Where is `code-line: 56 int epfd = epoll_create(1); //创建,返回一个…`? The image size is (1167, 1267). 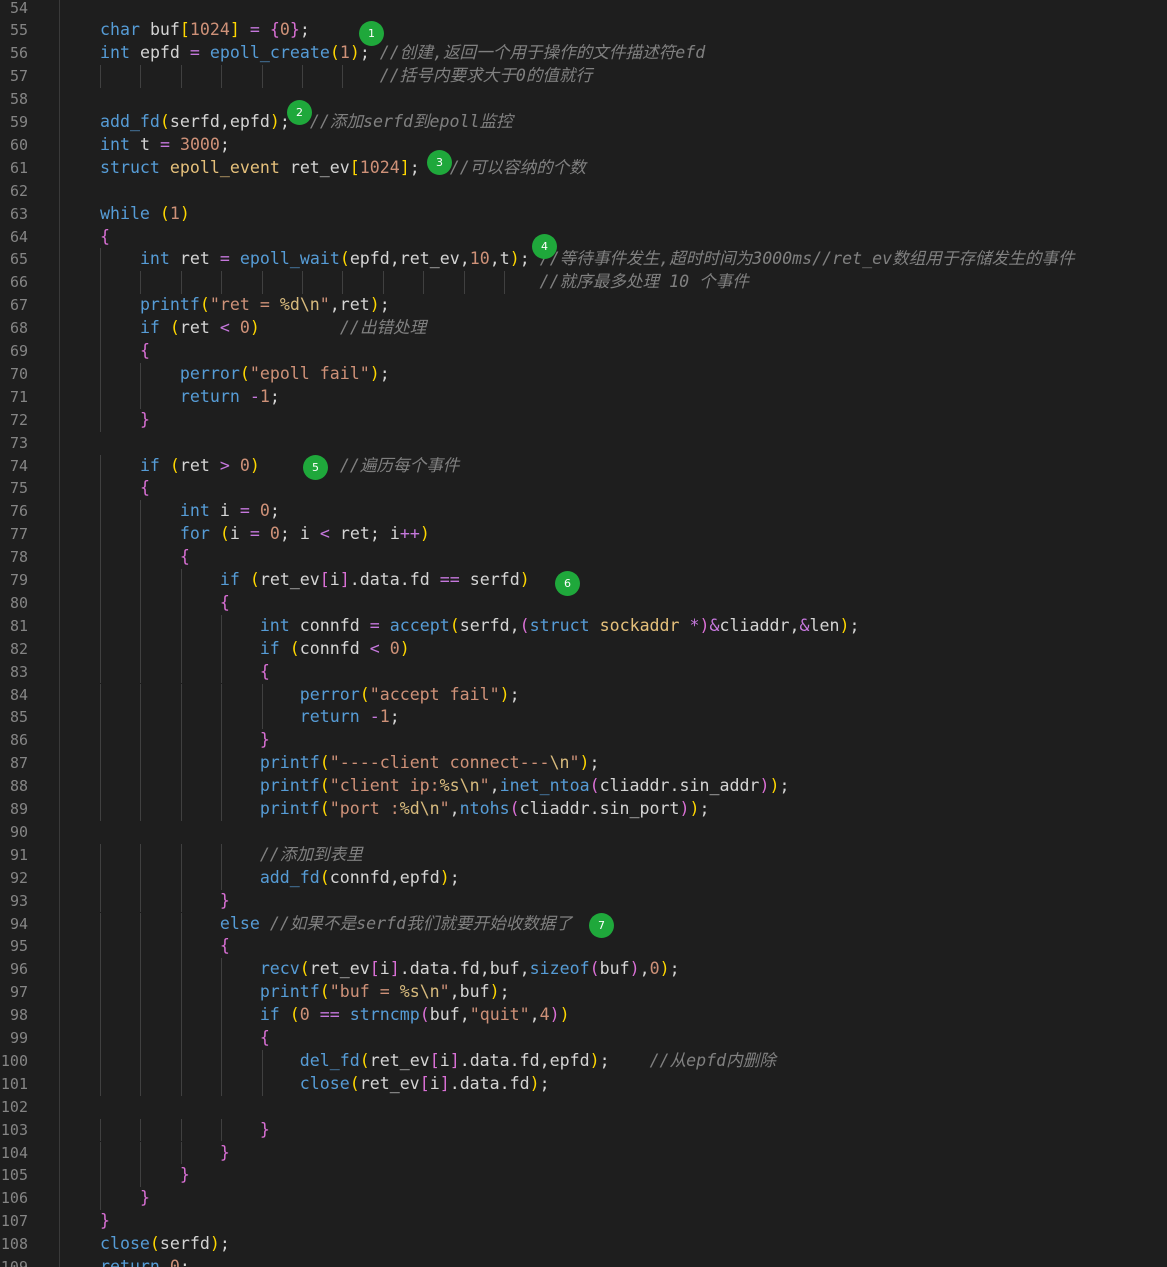 code-line: 56 int epfd = epoll_create(1); //创建,返回一个… is located at coordinates (583, 53).